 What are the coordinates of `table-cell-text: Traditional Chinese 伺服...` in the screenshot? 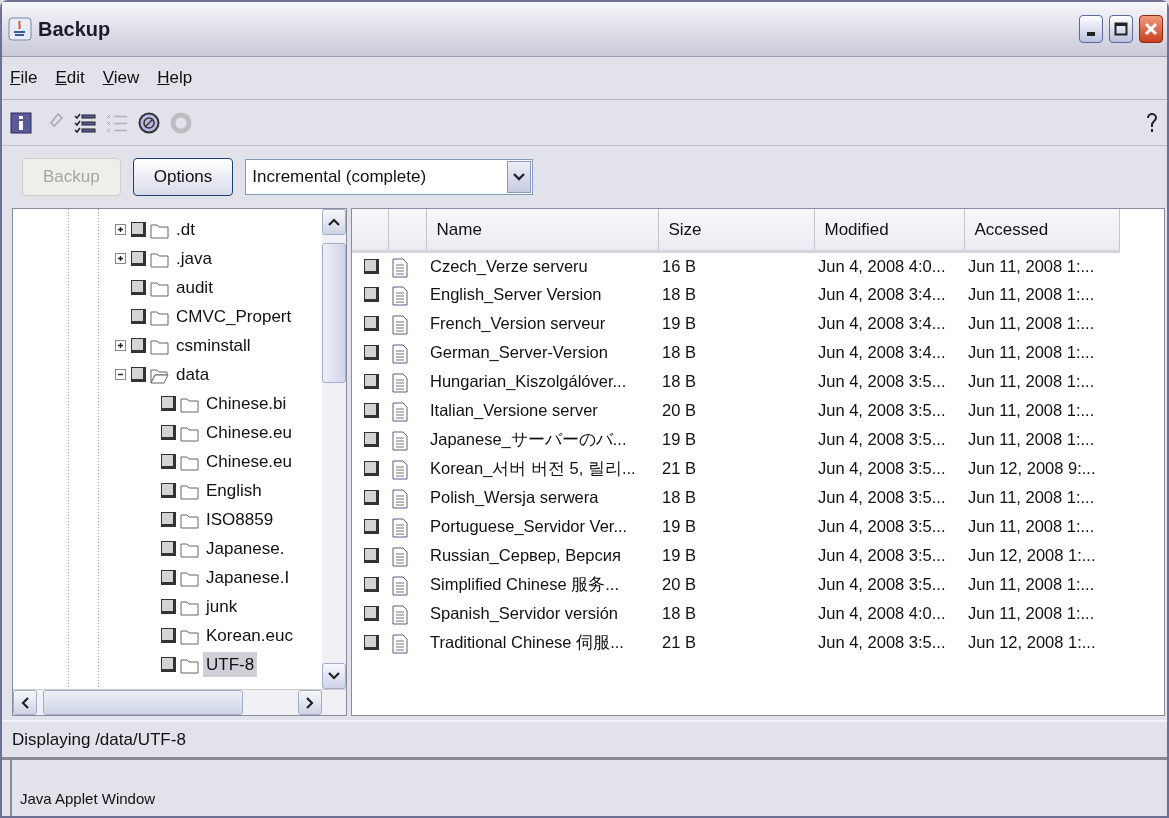 It's located at (527, 643).